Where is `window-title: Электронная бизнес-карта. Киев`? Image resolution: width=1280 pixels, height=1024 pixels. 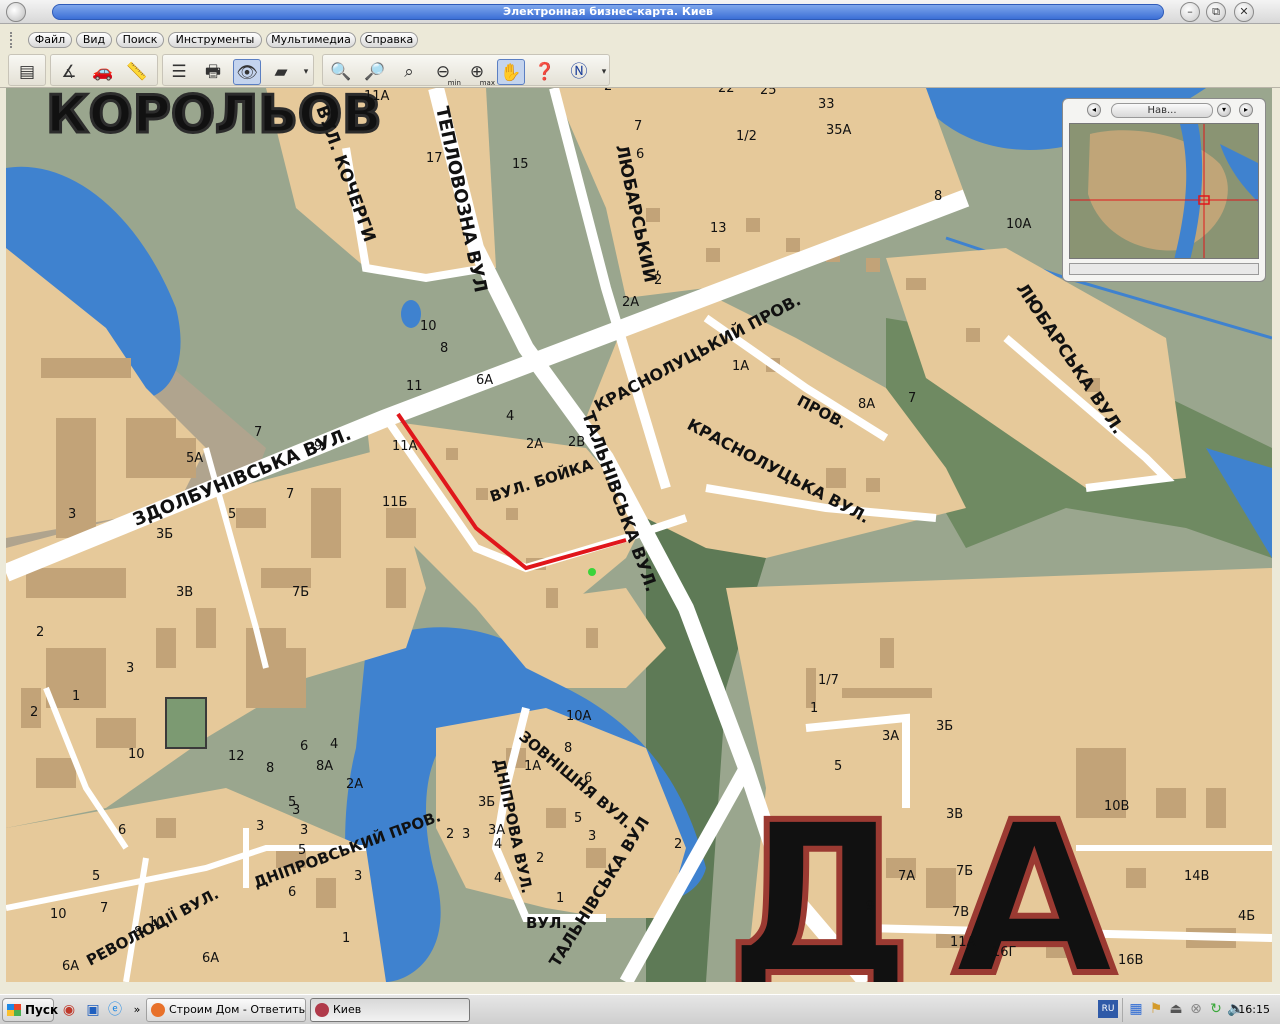 window-title: Электронная бизнес-карта. Киев is located at coordinates (608, 12).